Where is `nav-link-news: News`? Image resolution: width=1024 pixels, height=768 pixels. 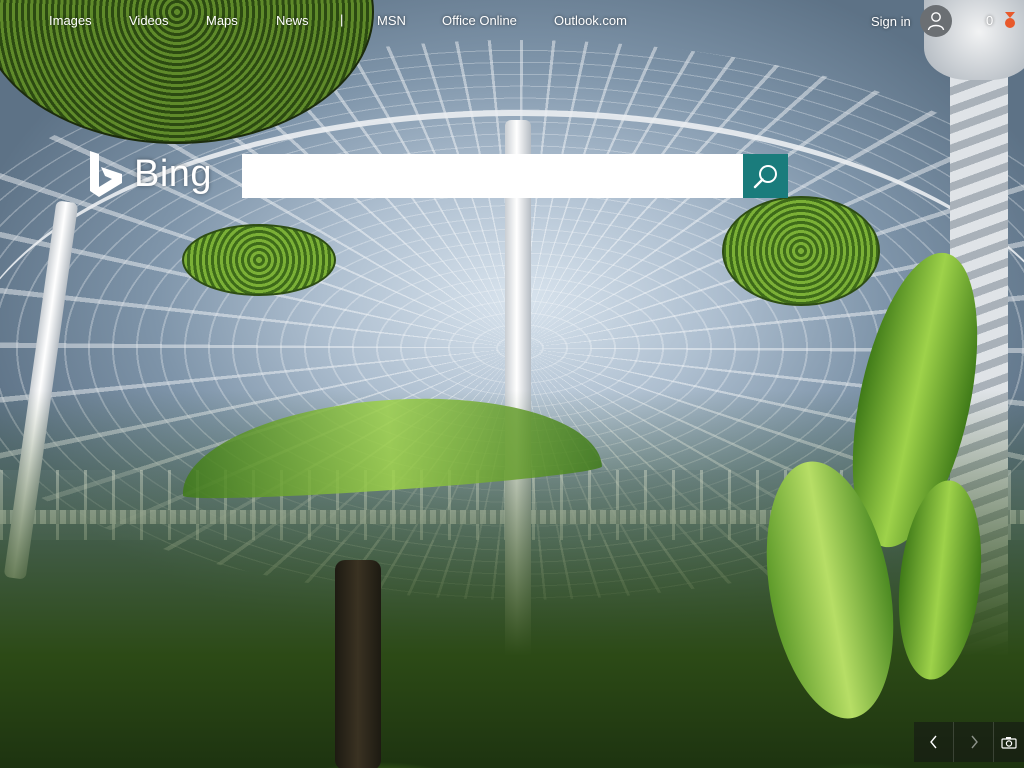 nav-link-news: News is located at coordinates (292, 20).